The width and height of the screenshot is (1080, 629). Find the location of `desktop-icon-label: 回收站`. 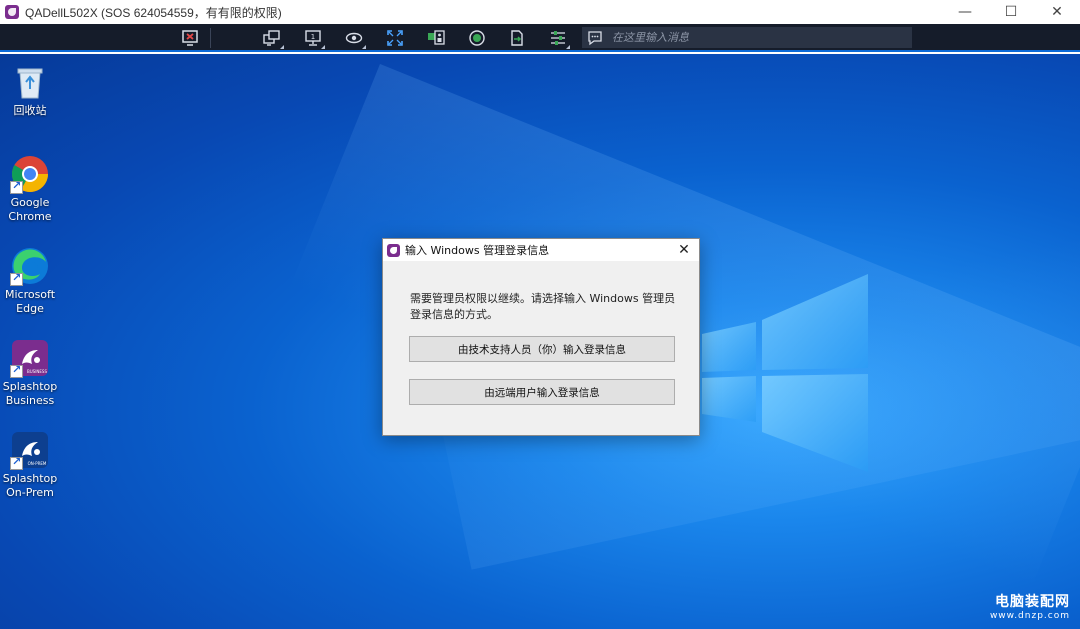

desktop-icon-label: 回收站 is located at coordinates (30, 110).